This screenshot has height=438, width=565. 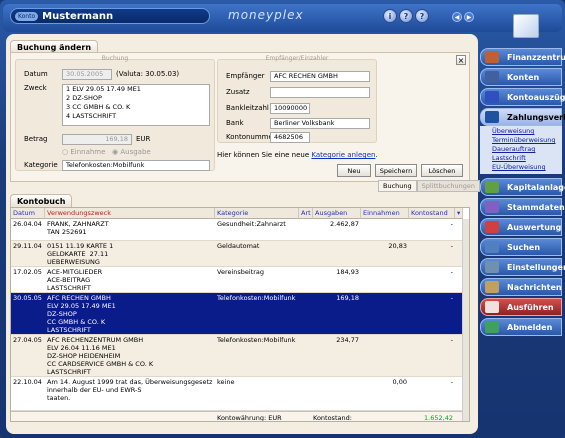 What do you see at coordinates (306, 213) in the screenshot?
I see `col-art: Art` at bounding box center [306, 213].